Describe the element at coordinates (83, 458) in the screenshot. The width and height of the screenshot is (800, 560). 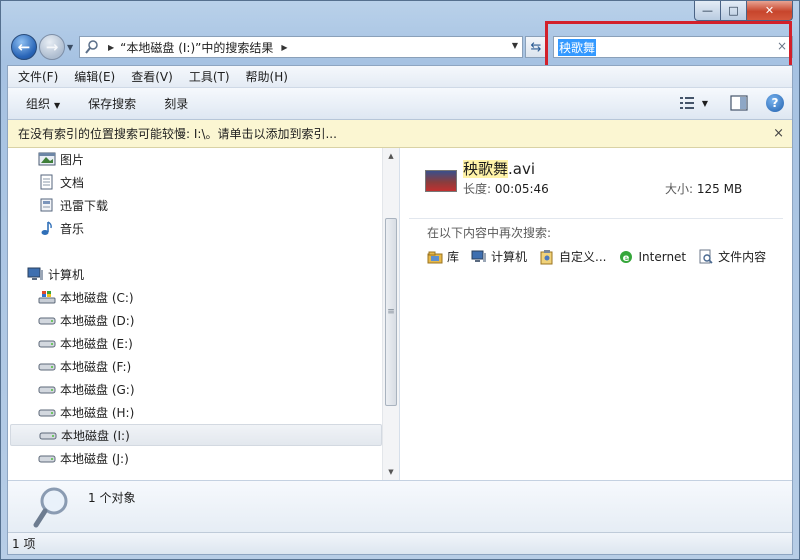
I see `sidebar-item-drive-j: 本地磁盘 (J:)` at that location.